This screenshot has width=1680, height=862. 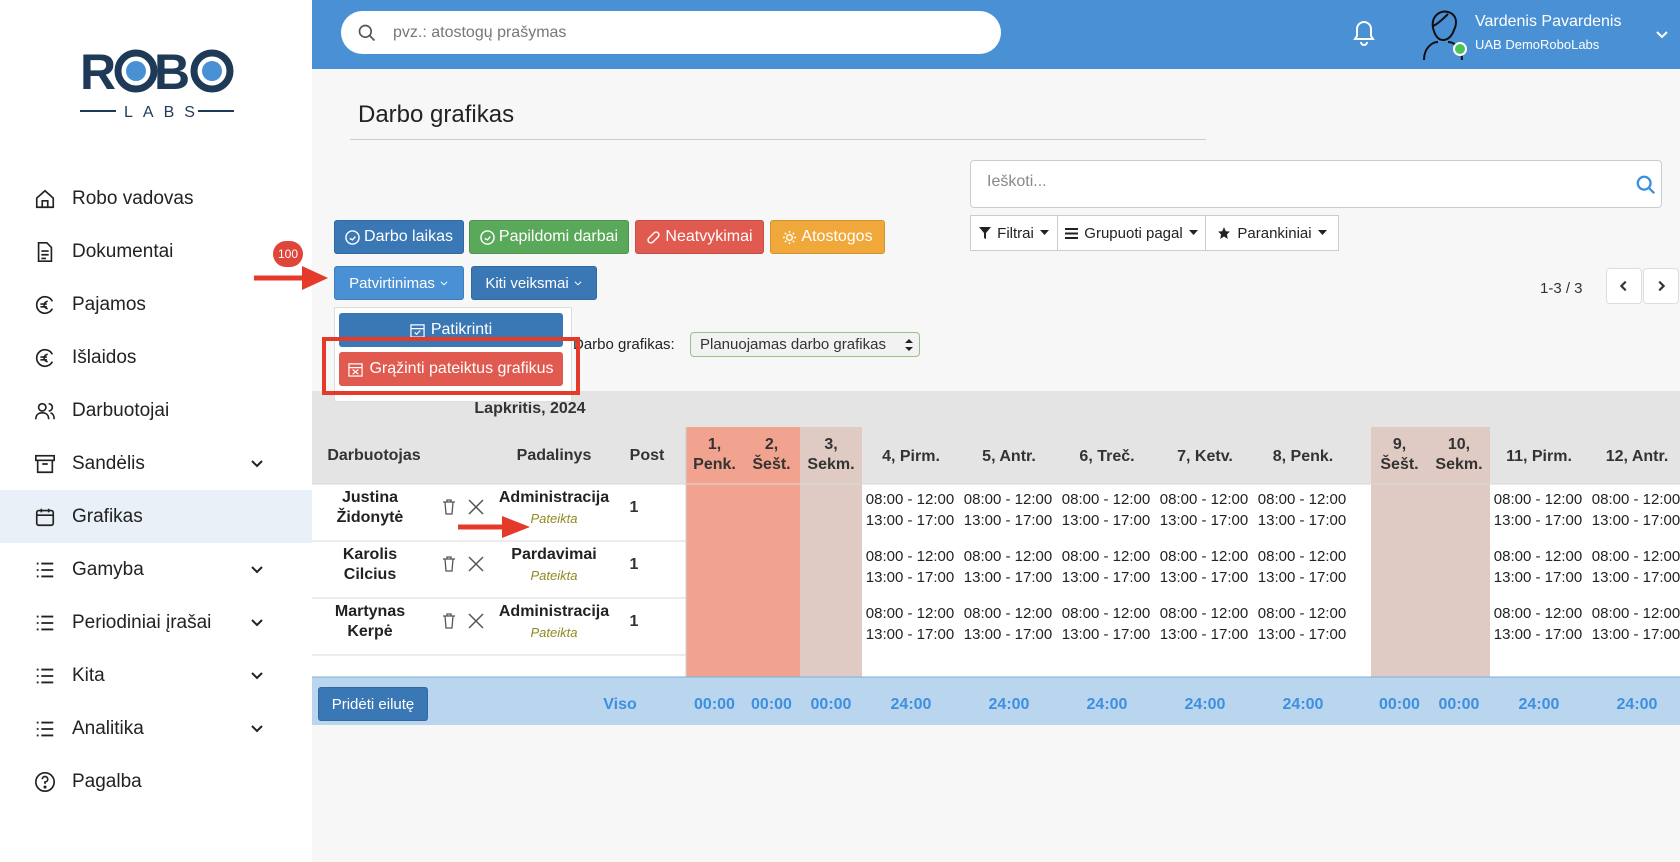 What do you see at coordinates (109, 304) in the screenshot?
I see `sidebar-item-label: Pajamos` at bounding box center [109, 304].